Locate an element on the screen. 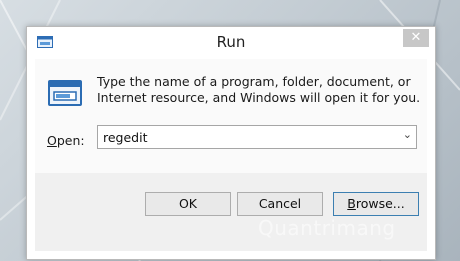 This screenshot has height=261, width=460. window-title: Run is located at coordinates (231, 42).